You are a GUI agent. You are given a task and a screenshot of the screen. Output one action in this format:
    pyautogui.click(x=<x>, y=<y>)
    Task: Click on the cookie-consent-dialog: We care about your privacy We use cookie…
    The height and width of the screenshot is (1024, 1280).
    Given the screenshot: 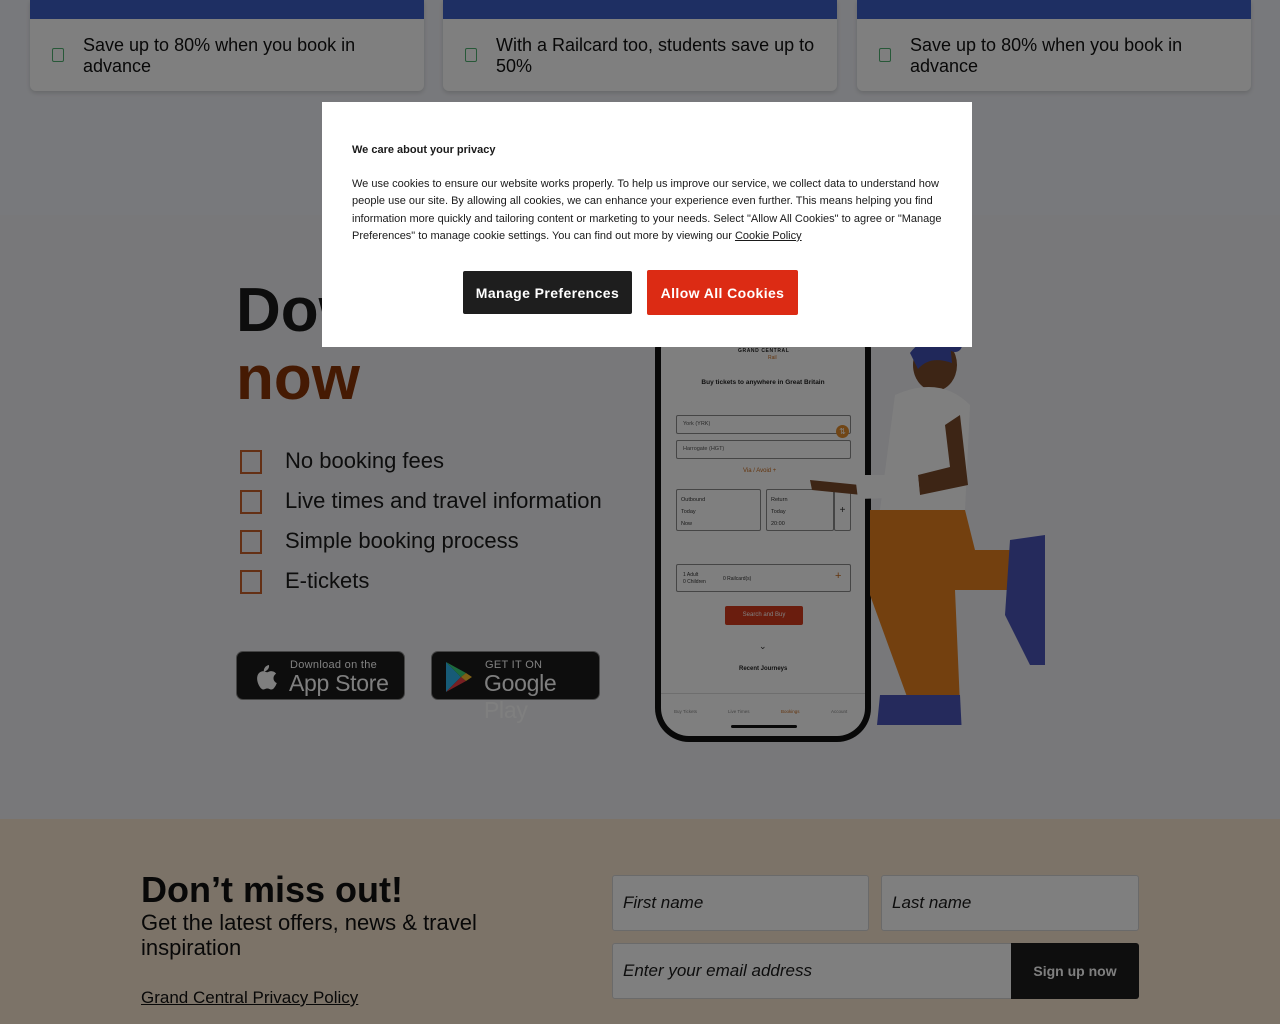 What is the action you would take?
    pyautogui.click(x=647, y=224)
    